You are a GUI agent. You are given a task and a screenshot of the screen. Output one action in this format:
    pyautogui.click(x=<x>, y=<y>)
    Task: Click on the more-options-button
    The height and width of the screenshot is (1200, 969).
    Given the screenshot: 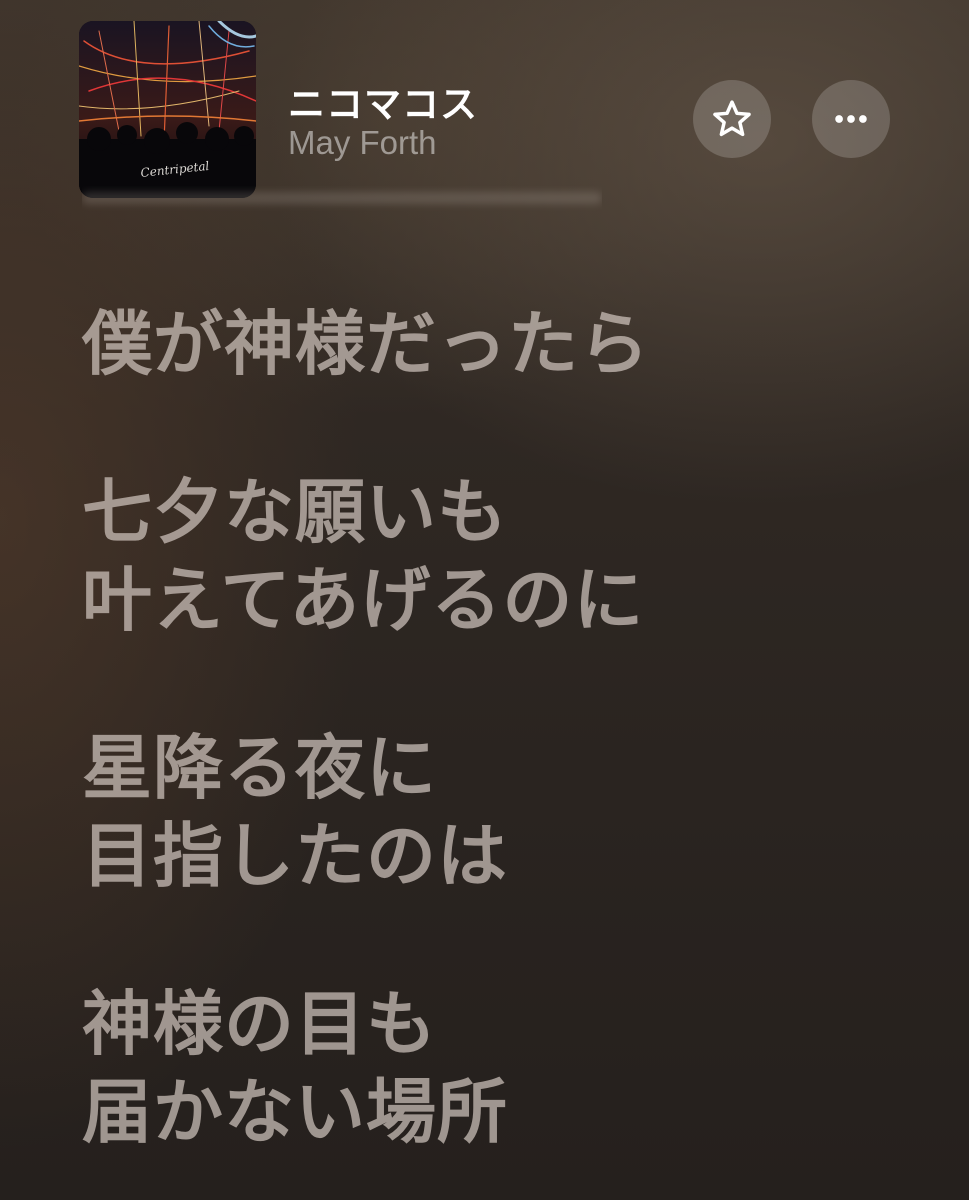 What is the action you would take?
    pyautogui.click(x=851, y=119)
    